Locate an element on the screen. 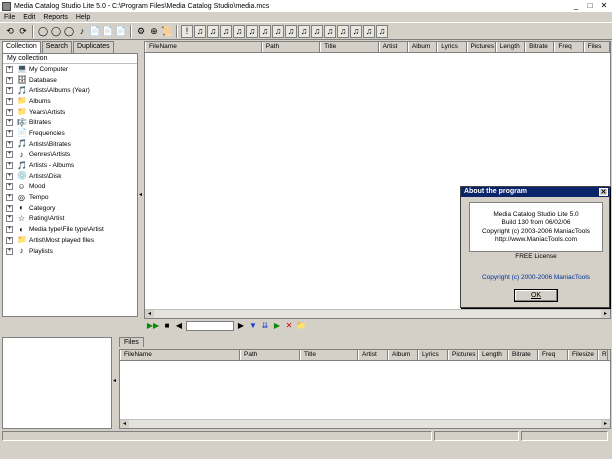  tab-collection: Collection is located at coordinates (21, 47).